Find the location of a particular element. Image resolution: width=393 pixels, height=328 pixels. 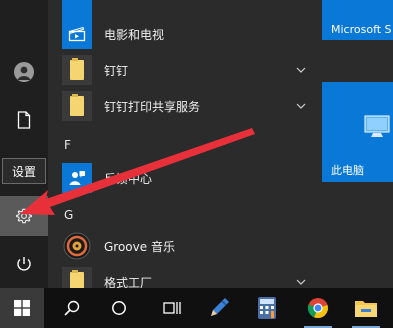

start-button is located at coordinates (22, 308).